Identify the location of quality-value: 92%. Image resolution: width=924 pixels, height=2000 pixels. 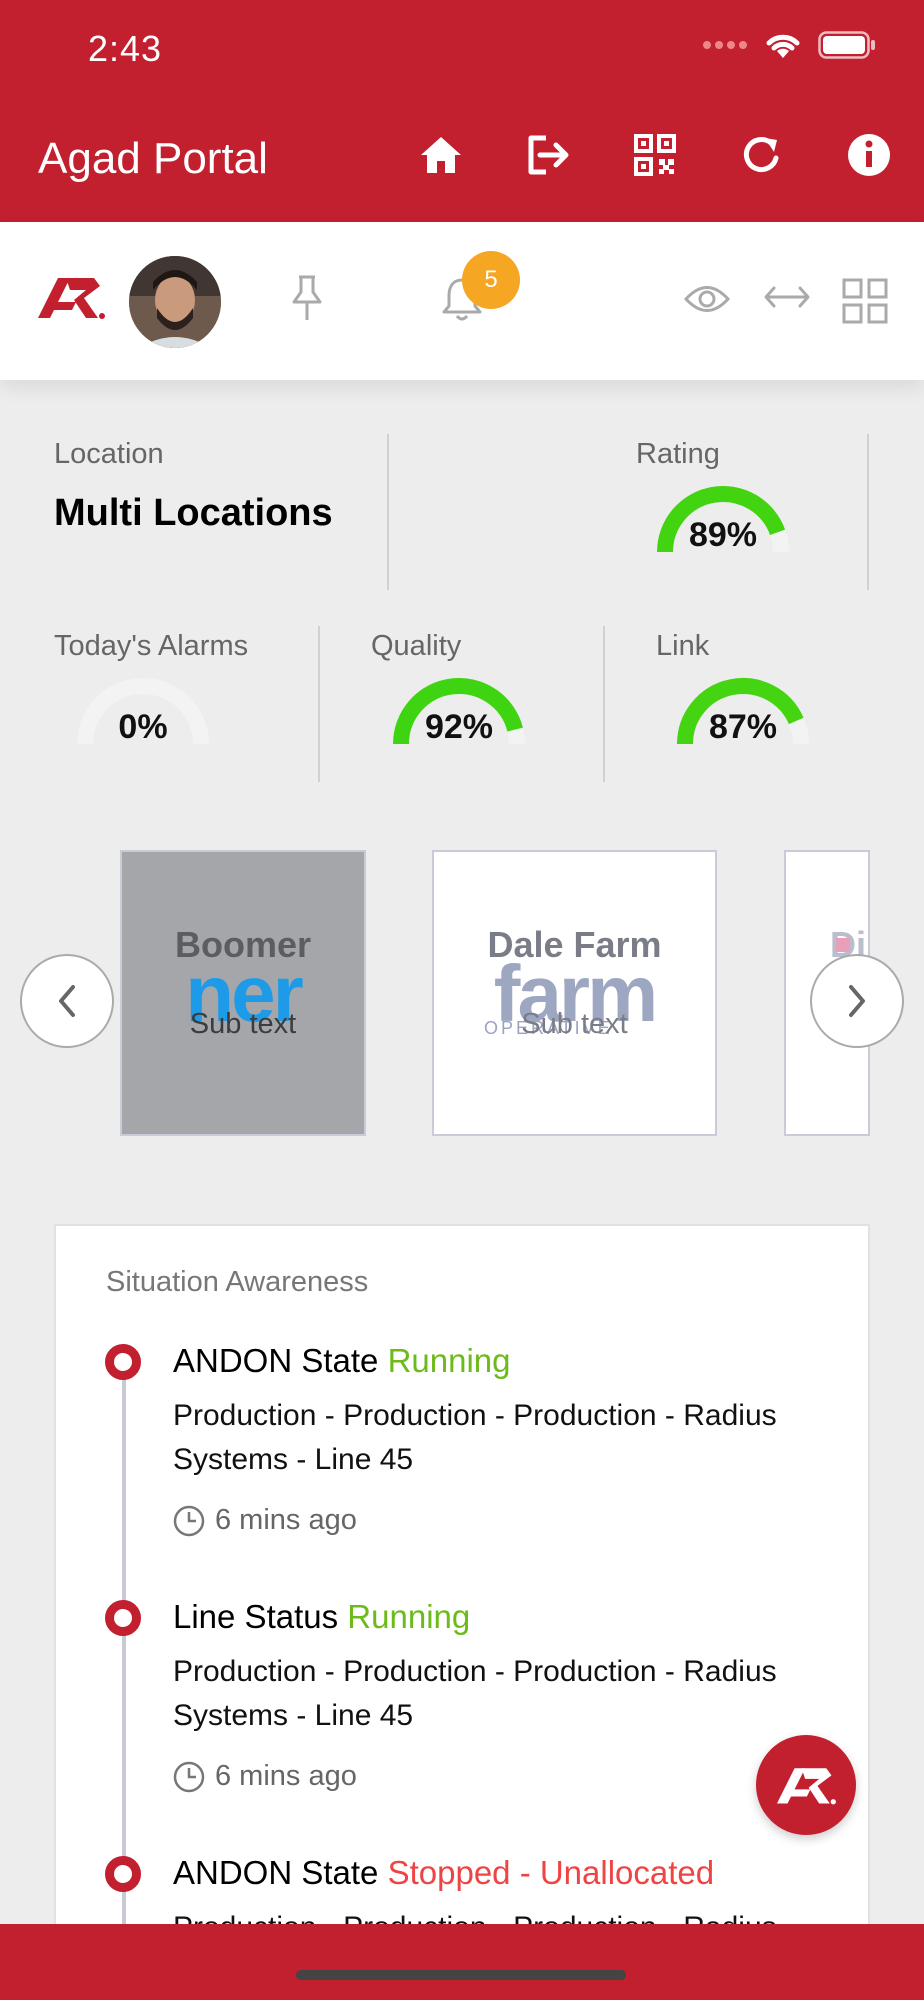
(459, 727).